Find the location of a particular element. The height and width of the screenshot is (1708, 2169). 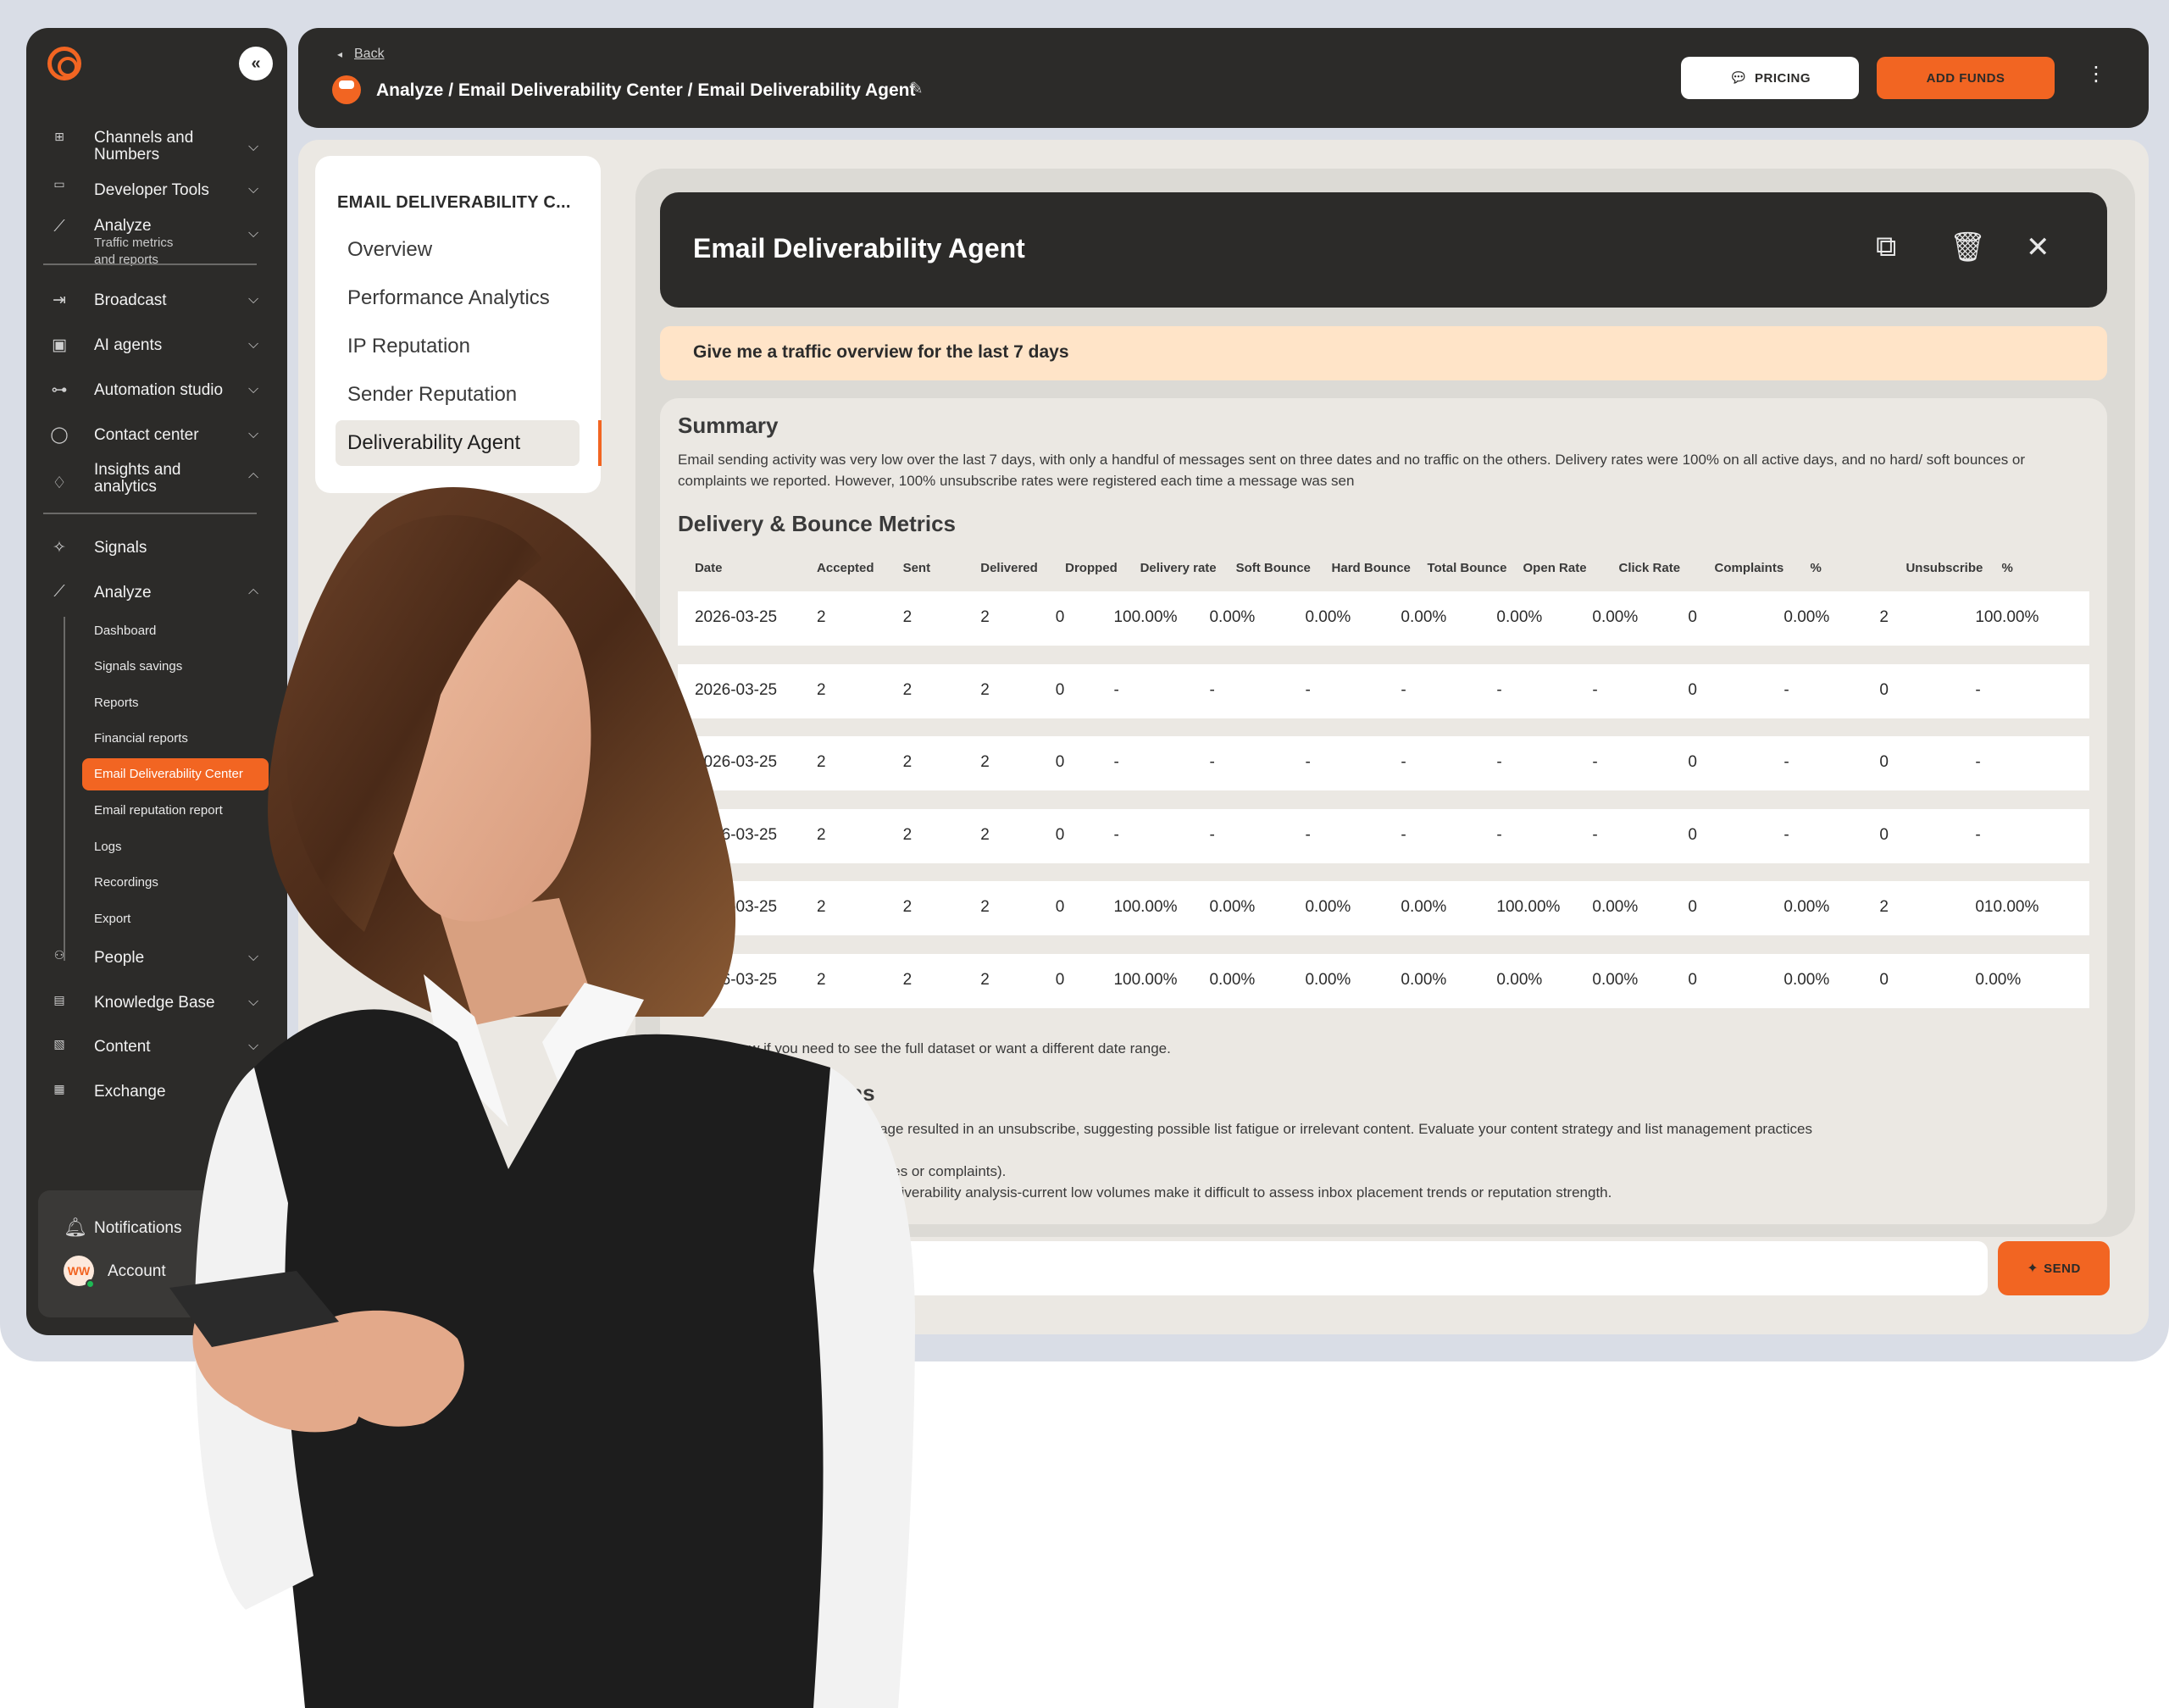

double-chevron-left-icon: « is located at coordinates (256, 63).